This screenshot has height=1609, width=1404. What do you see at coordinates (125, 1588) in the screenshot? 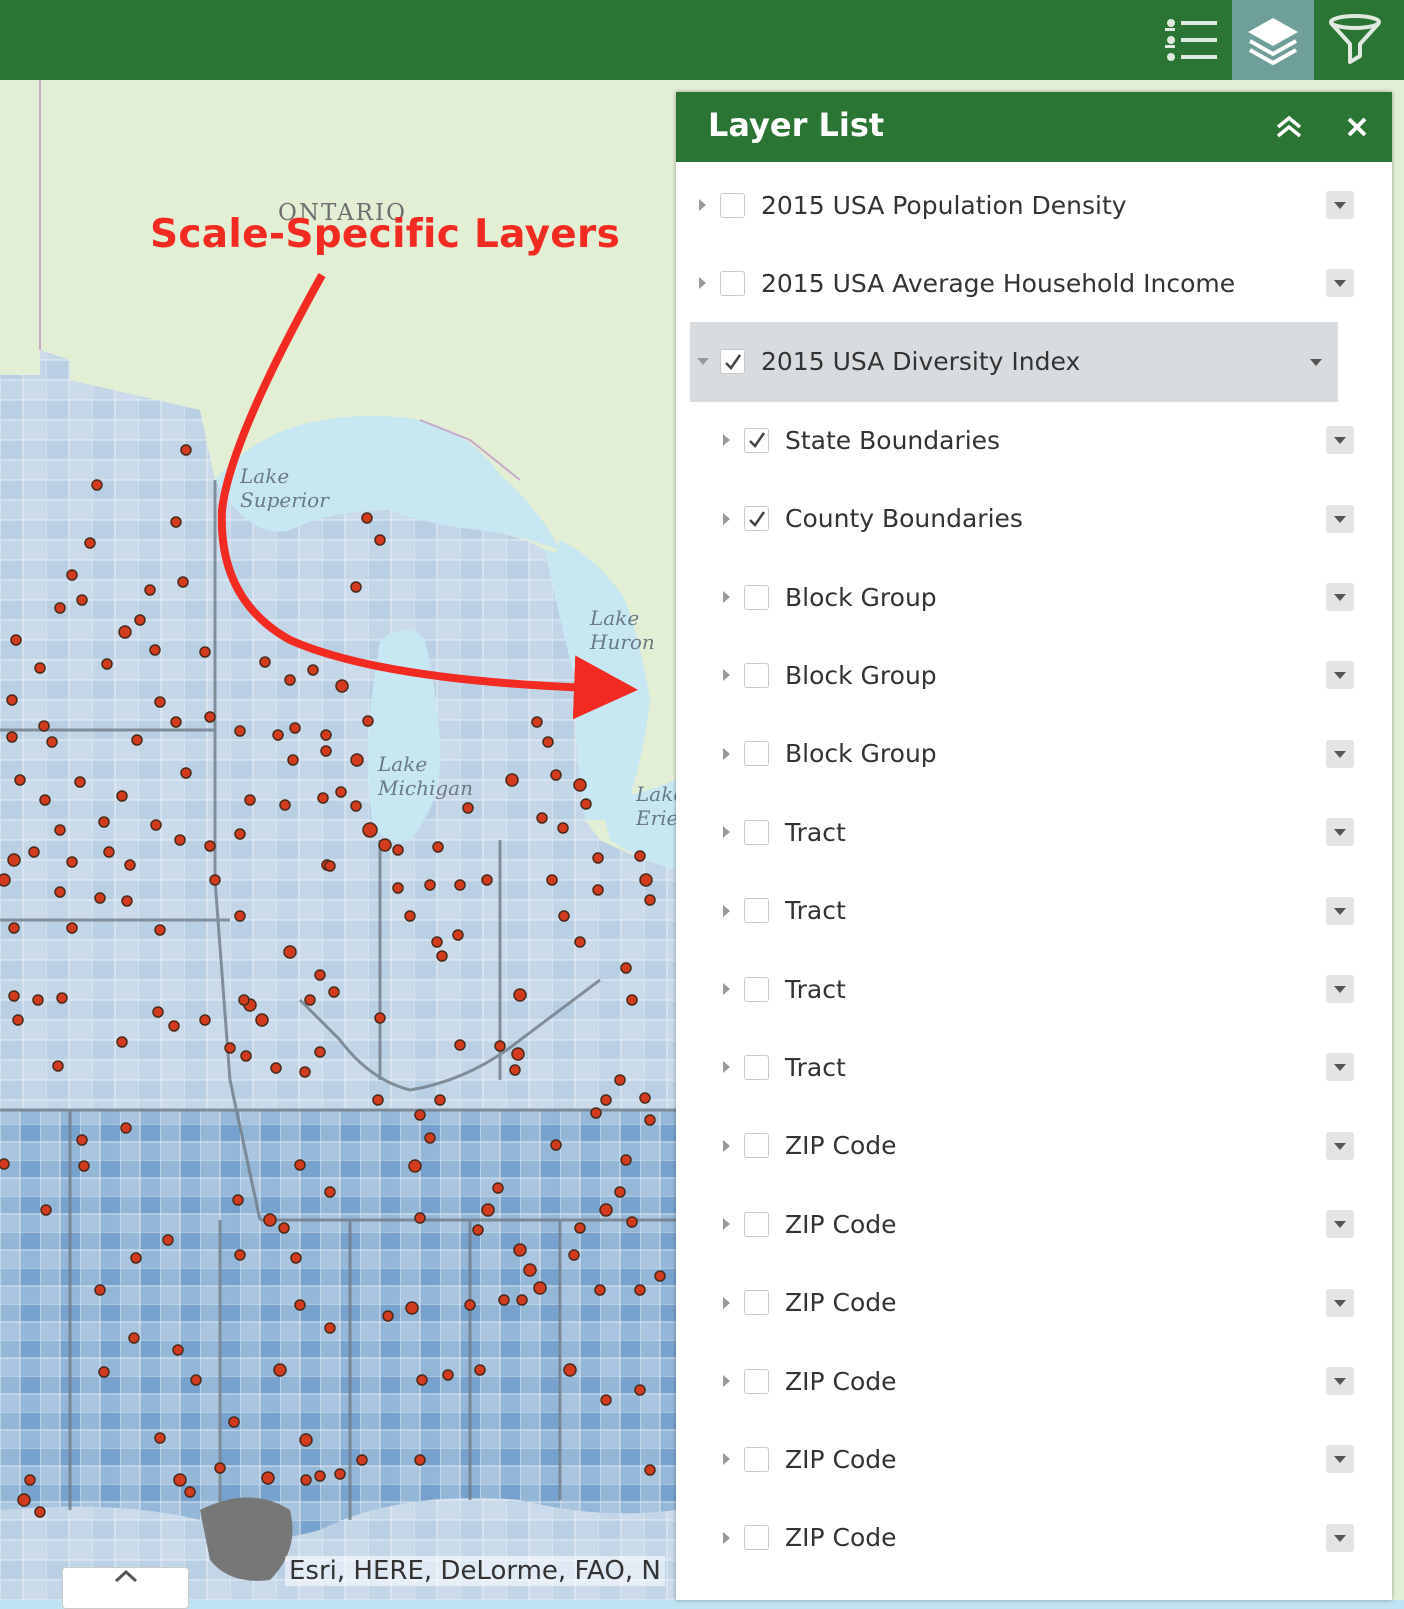
I see `attribution-toggle-button` at bounding box center [125, 1588].